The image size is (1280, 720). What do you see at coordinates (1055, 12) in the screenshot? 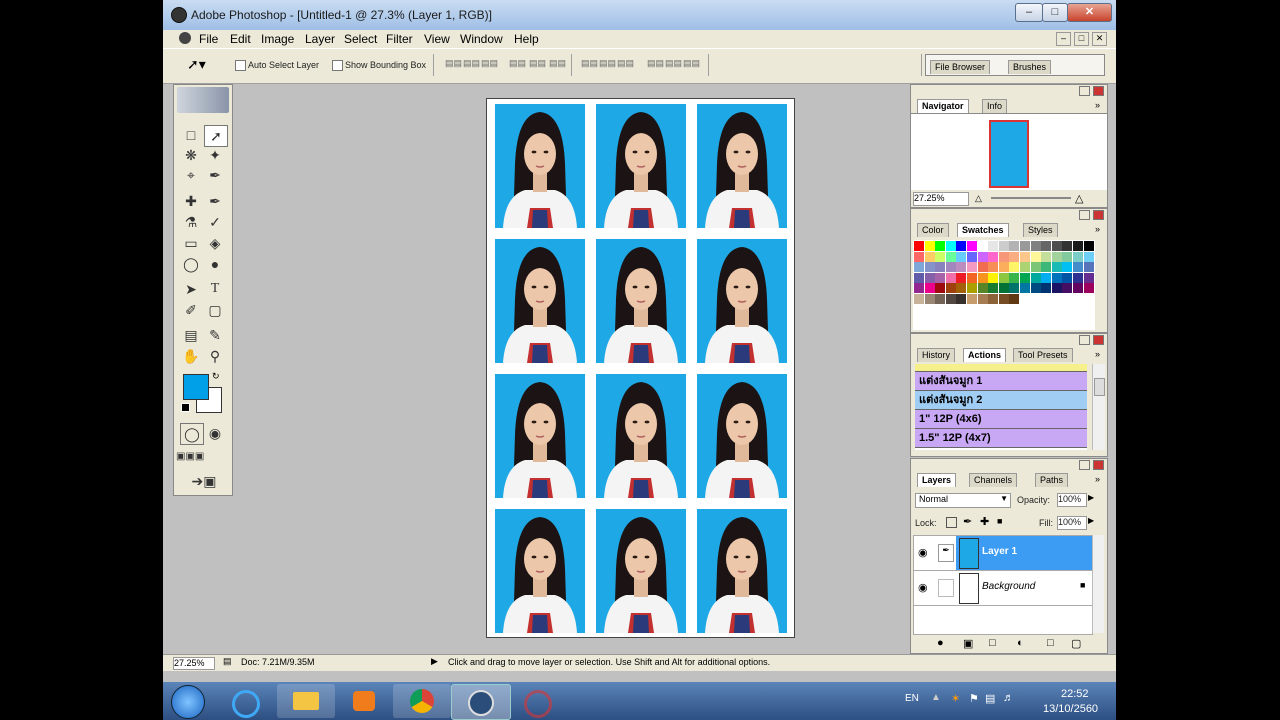
I see `maximize-button: □` at bounding box center [1055, 12].